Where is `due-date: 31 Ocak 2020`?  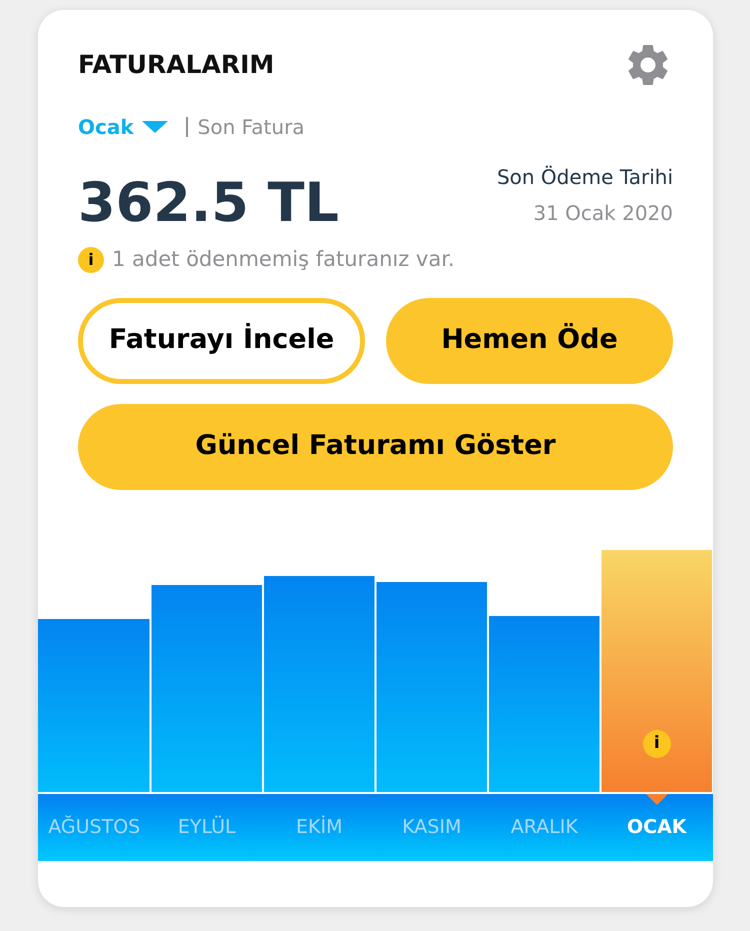 due-date: 31 Ocak 2020 is located at coordinates (603, 213).